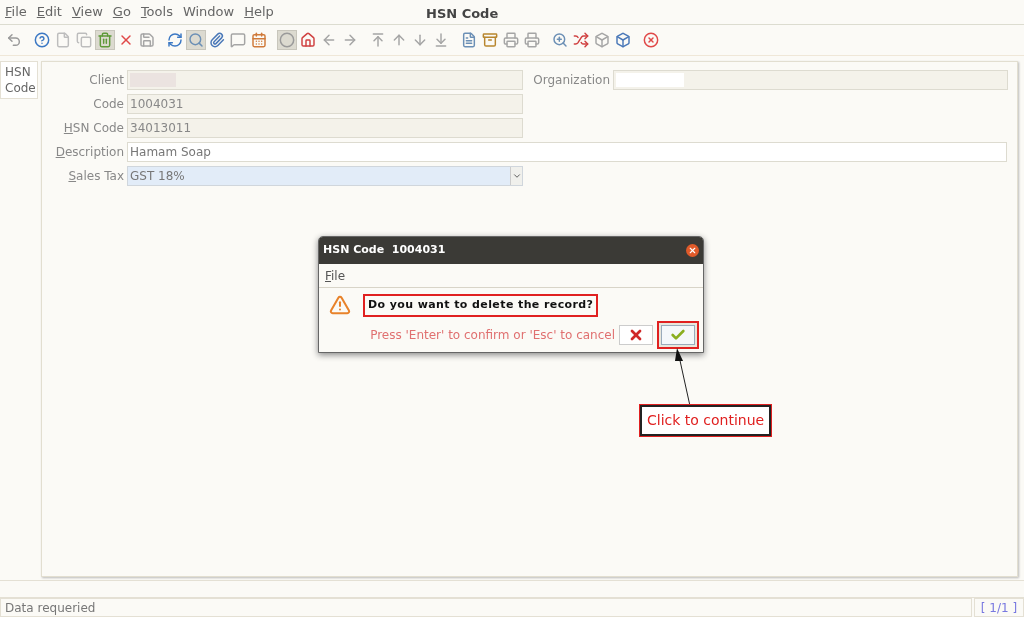 This screenshot has width=1024, height=617. Describe the element at coordinates (259, 40) in the screenshot. I see `calendar-icon` at that location.